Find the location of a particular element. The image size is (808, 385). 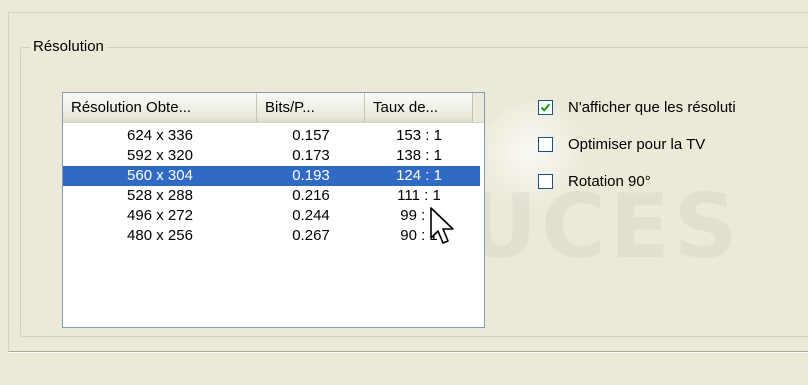

cell-taux: 99 : 1 is located at coordinates (419, 215).